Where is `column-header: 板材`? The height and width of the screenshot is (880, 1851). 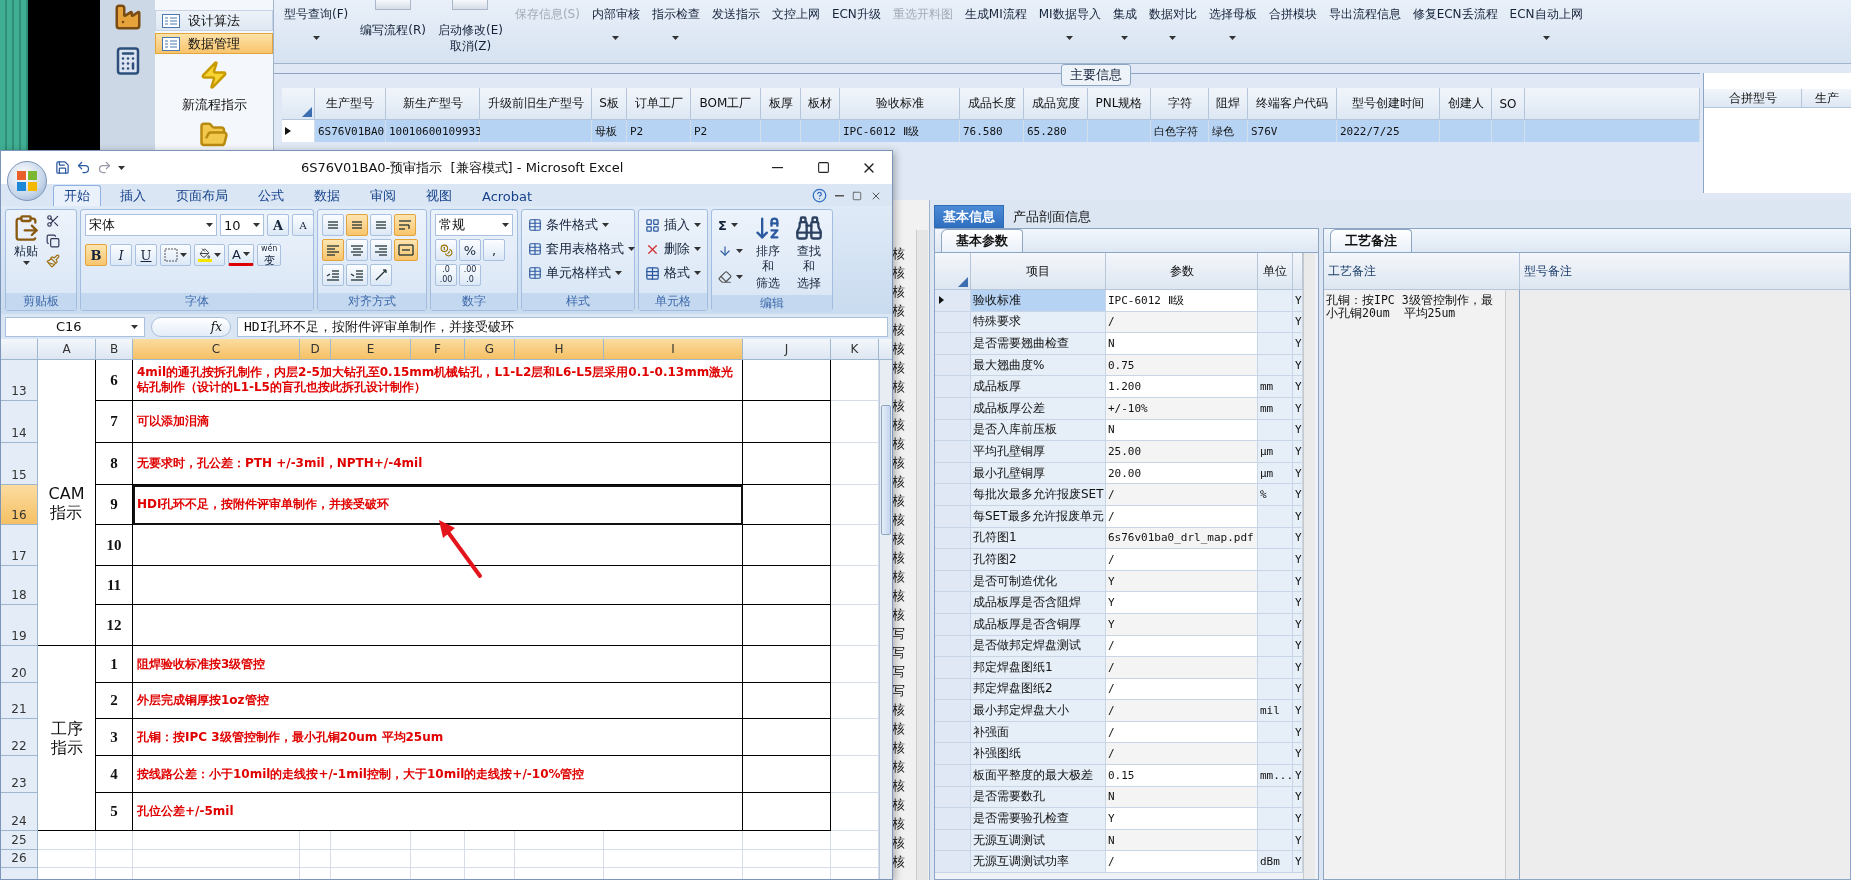 column-header: 板材 is located at coordinates (820, 104).